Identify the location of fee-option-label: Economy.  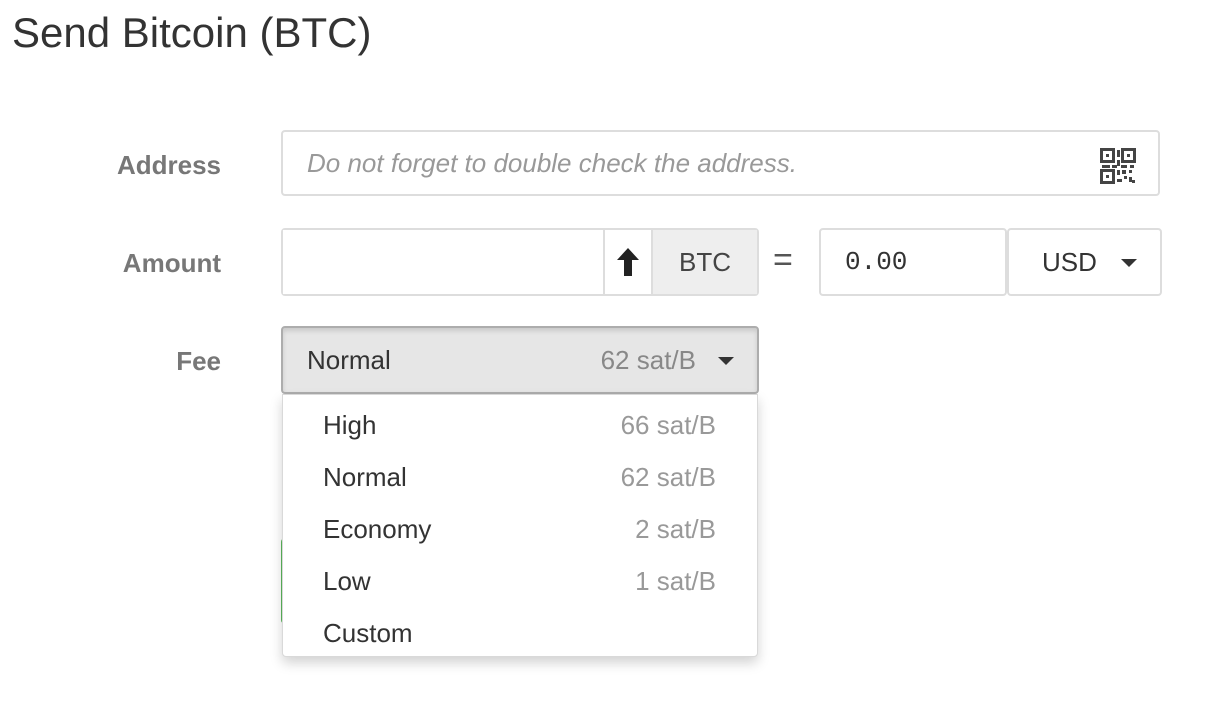
(377, 529).